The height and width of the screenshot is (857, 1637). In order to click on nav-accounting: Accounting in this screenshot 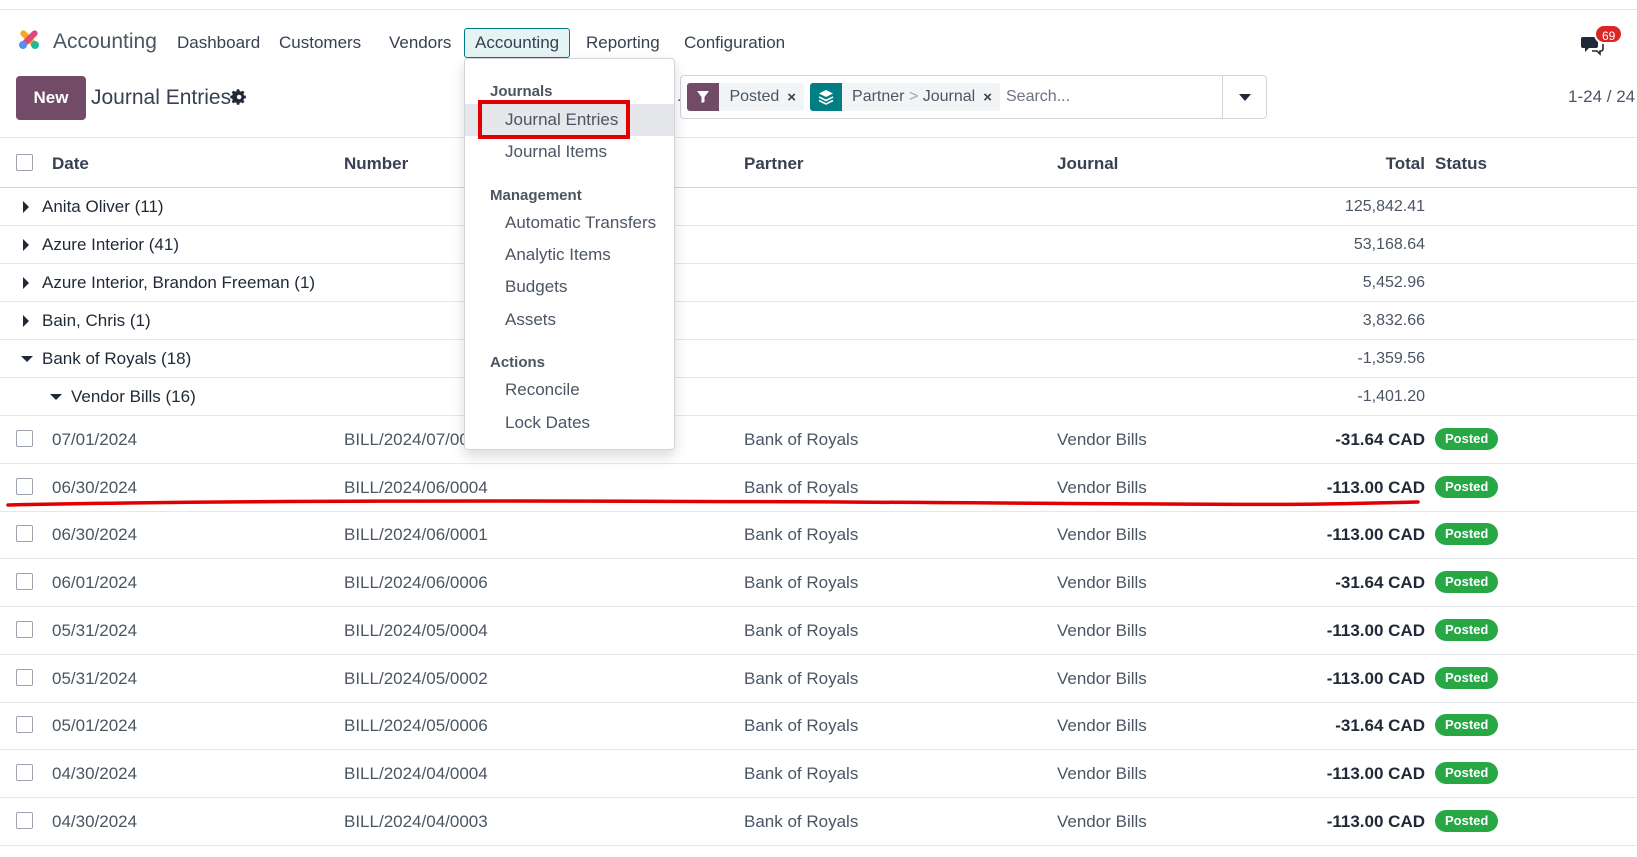, I will do `click(517, 43)`.